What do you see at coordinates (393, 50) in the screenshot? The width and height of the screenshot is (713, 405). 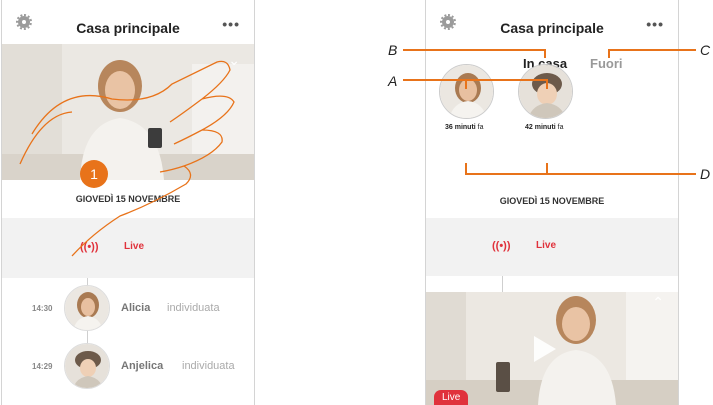 I see `callout-b-label: B` at bounding box center [393, 50].